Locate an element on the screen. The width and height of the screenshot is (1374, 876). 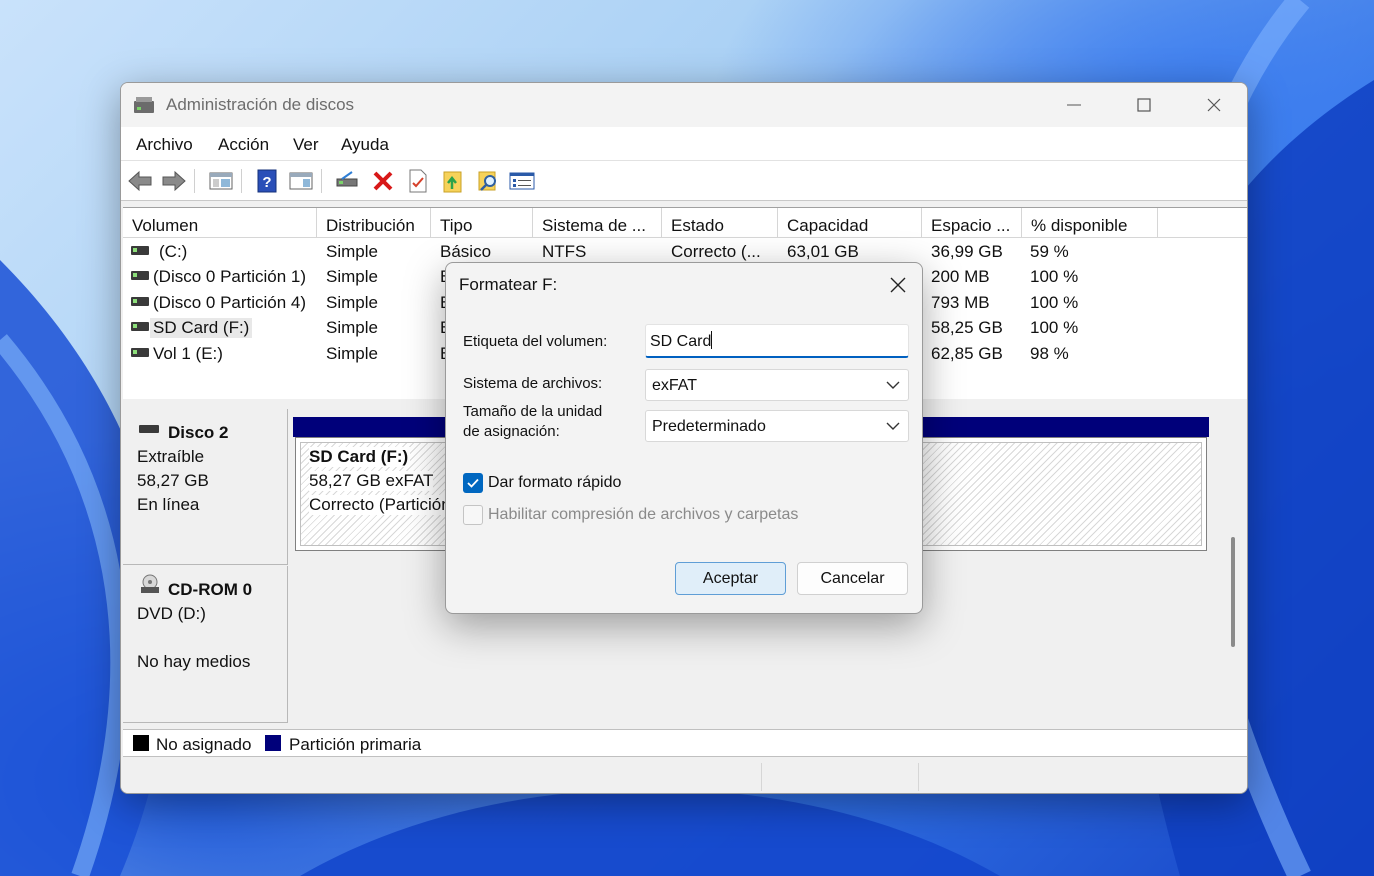
console-tree-button is located at coordinates (221, 181).